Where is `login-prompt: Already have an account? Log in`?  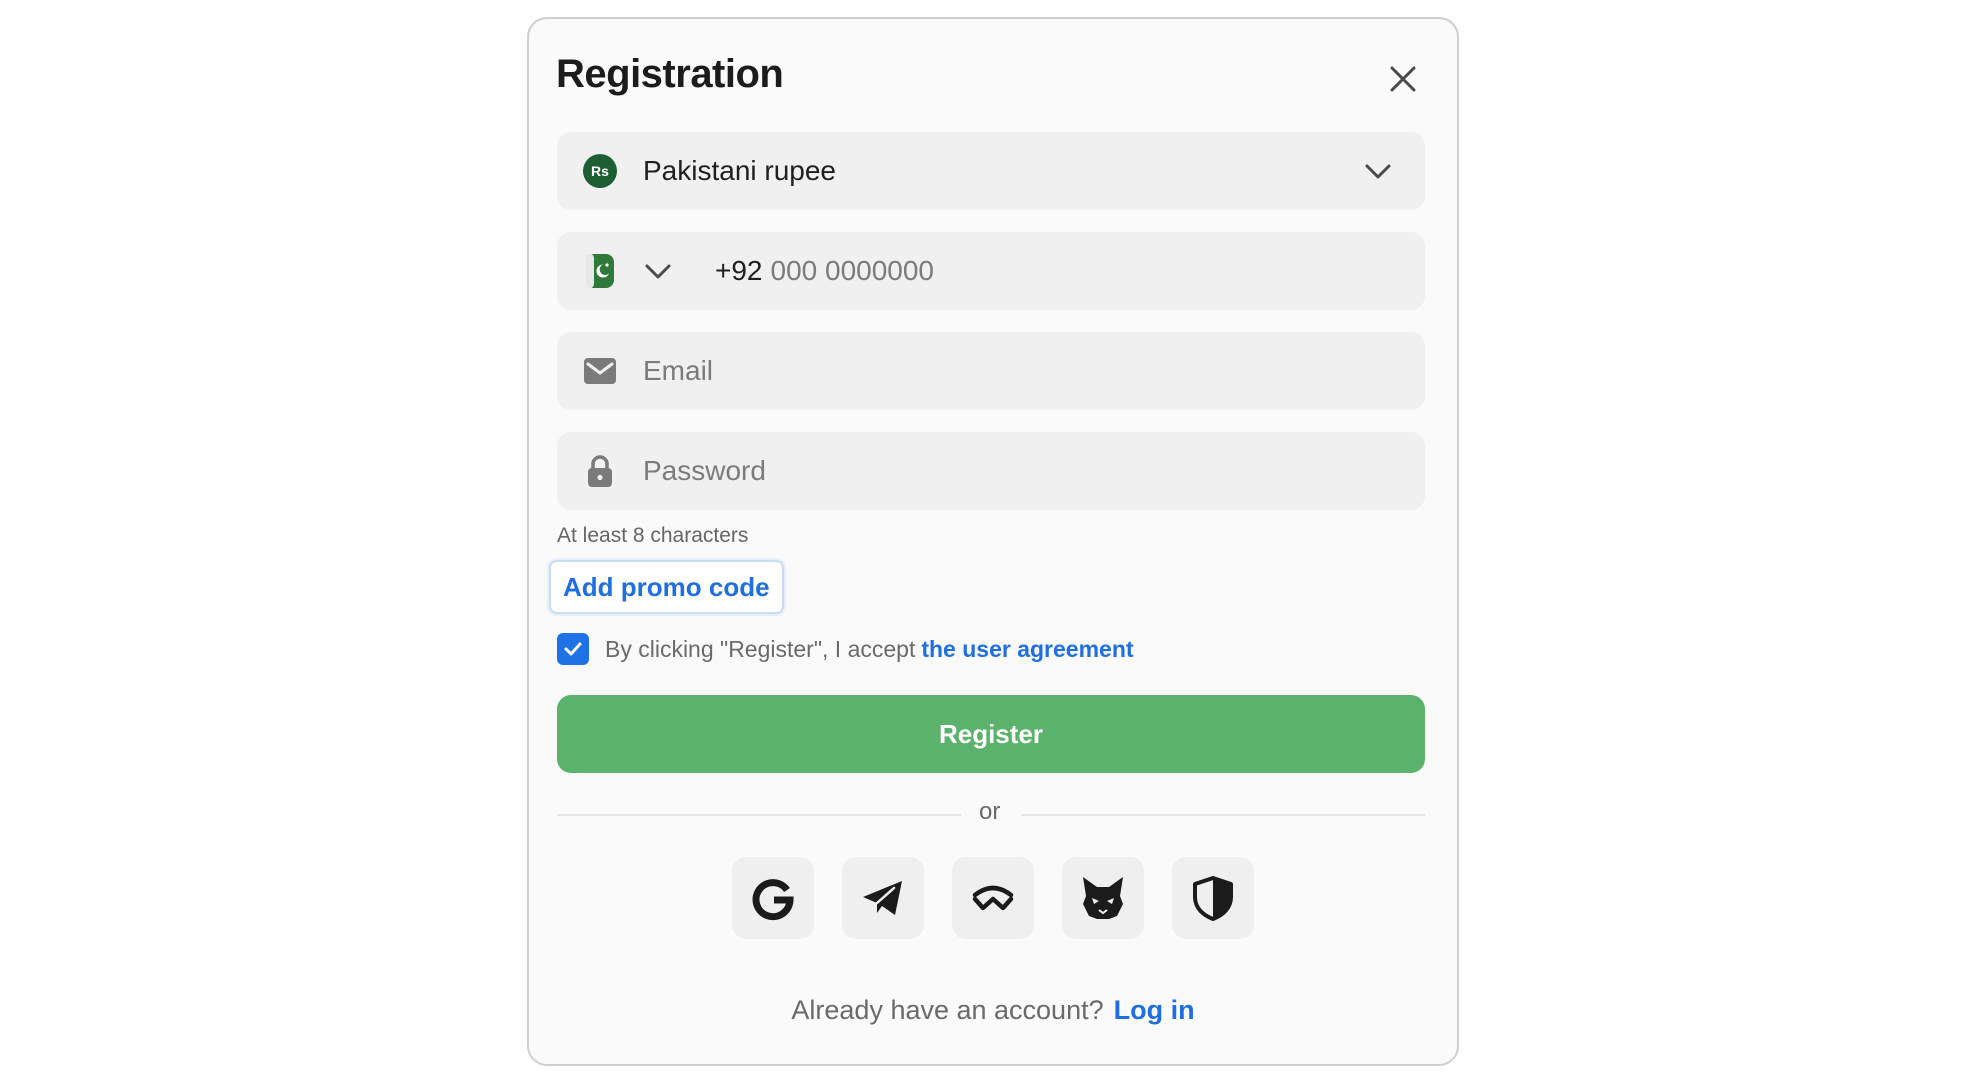 login-prompt: Already have an account? Log in is located at coordinates (993, 1010).